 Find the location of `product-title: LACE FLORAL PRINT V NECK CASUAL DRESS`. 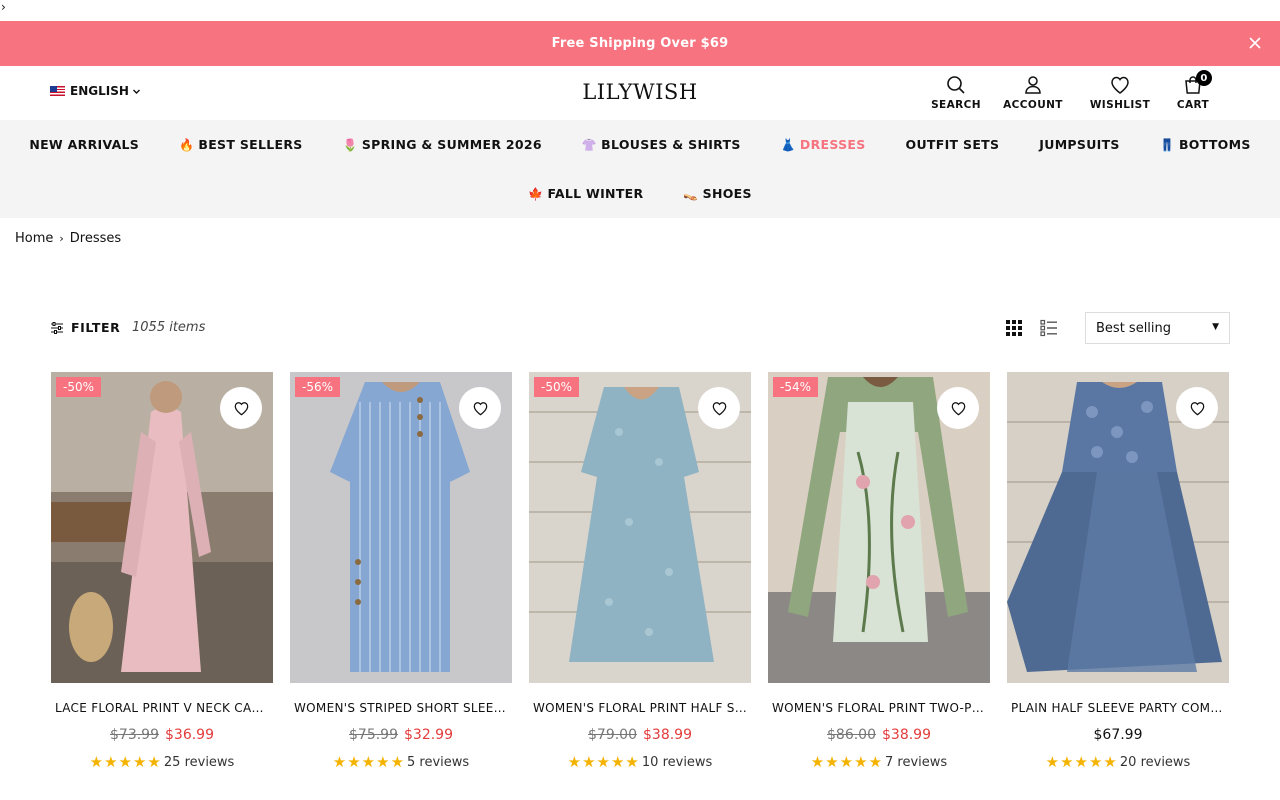

product-title: LACE FLORAL PRINT V NECK CASUAL DRESS is located at coordinates (162, 708).